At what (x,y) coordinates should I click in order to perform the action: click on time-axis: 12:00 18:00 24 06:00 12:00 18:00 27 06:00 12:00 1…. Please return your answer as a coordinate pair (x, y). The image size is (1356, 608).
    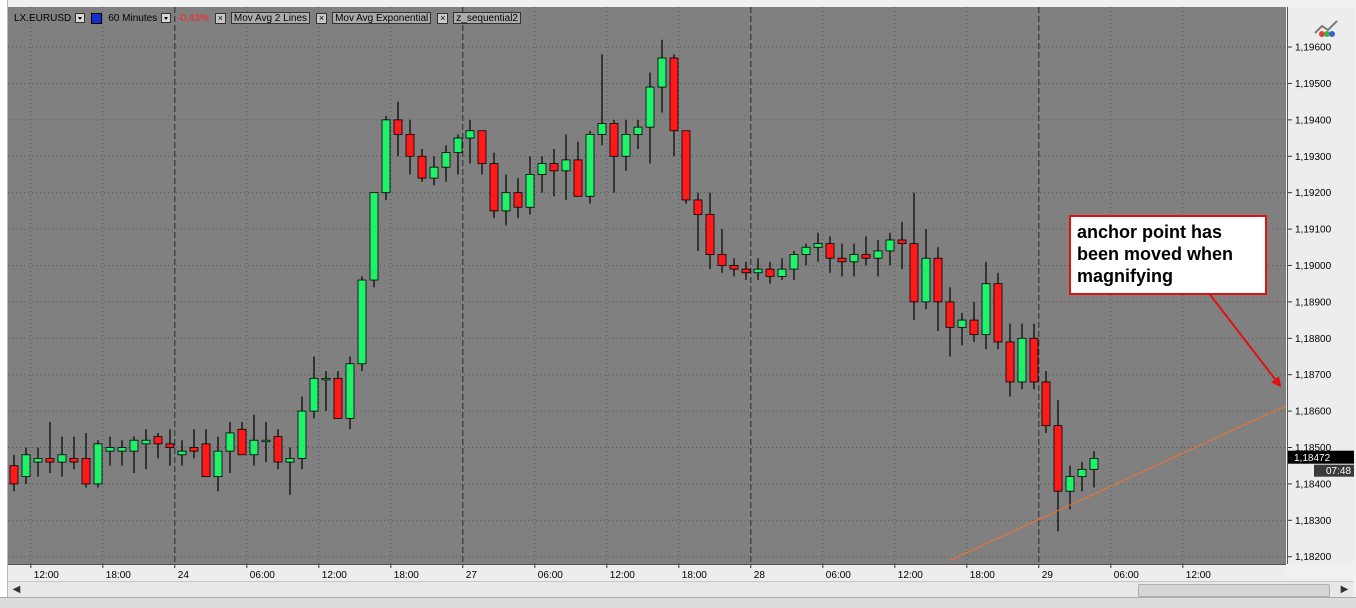
    Looking at the image, I should click on (647, 573).